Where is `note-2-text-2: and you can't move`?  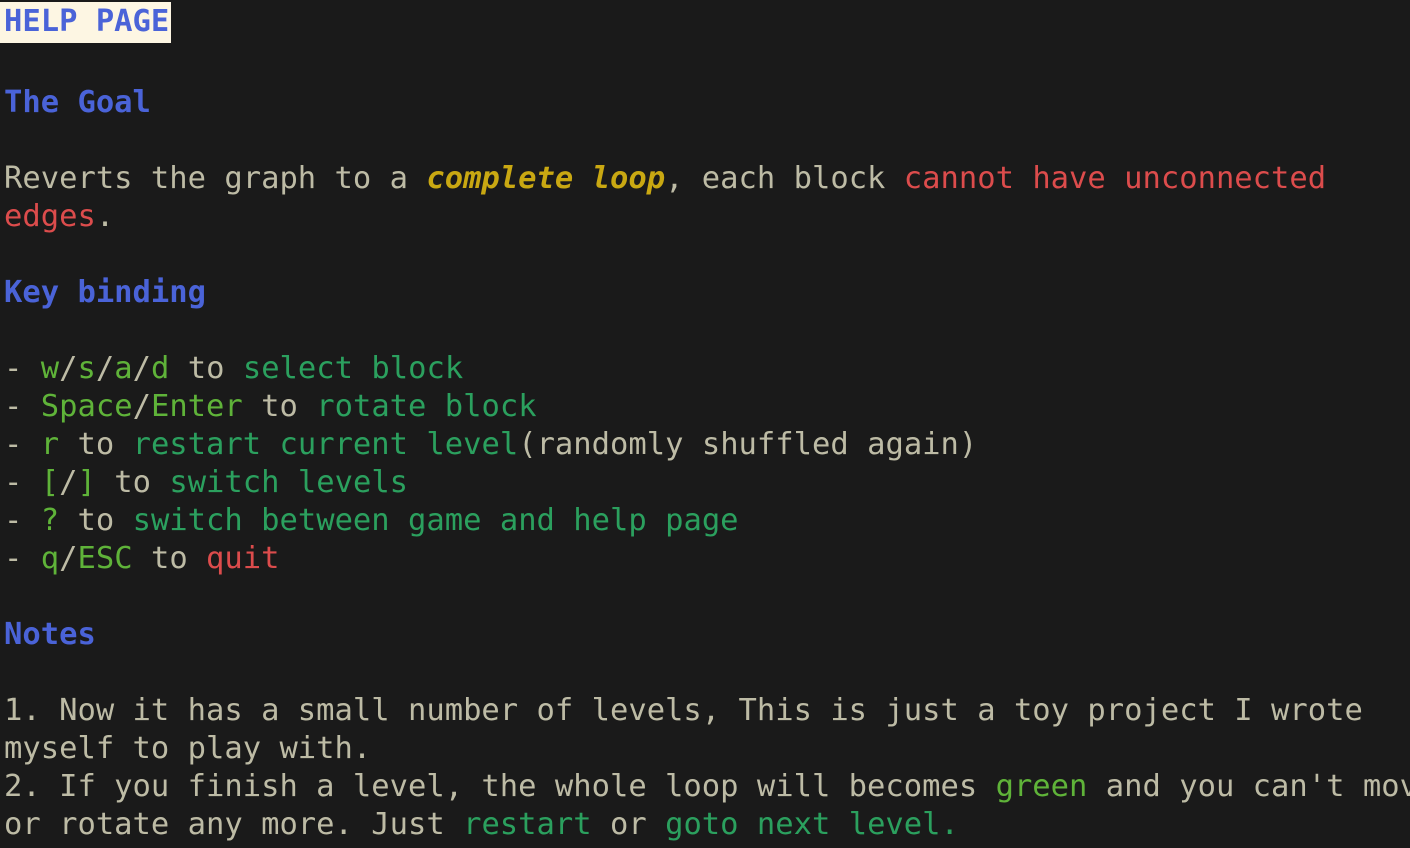
note-2-text-2: and you can't move is located at coordinates (1248, 786).